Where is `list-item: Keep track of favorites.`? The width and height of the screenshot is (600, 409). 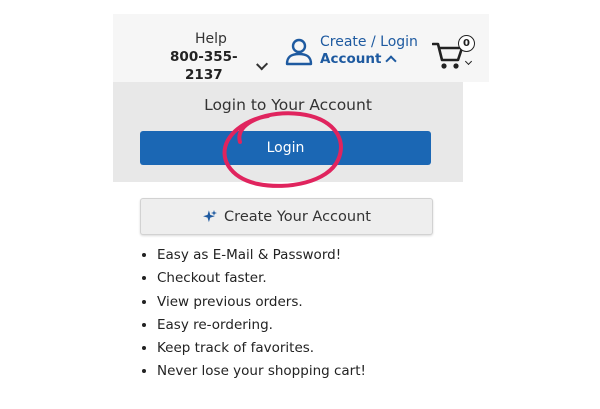
list-item: Keep track of favorites. is located at coordinates (261, 348).